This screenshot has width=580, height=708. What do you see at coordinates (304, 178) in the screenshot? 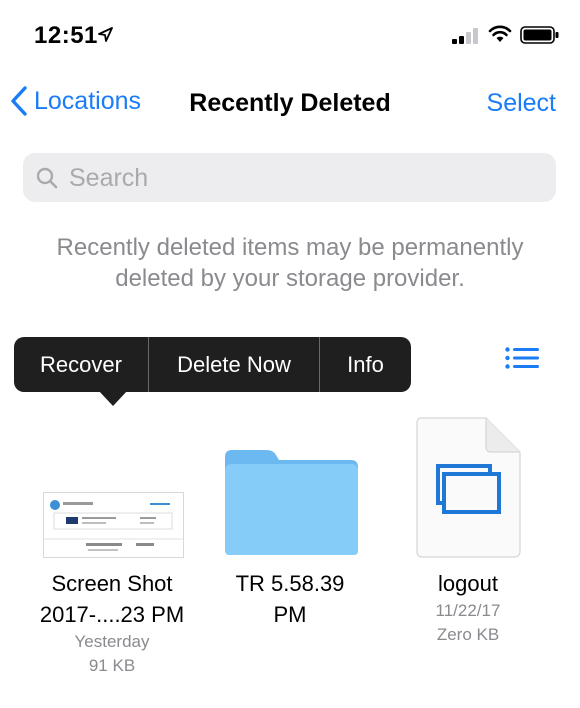
I see `search-input` at bounding box center [304, 178].